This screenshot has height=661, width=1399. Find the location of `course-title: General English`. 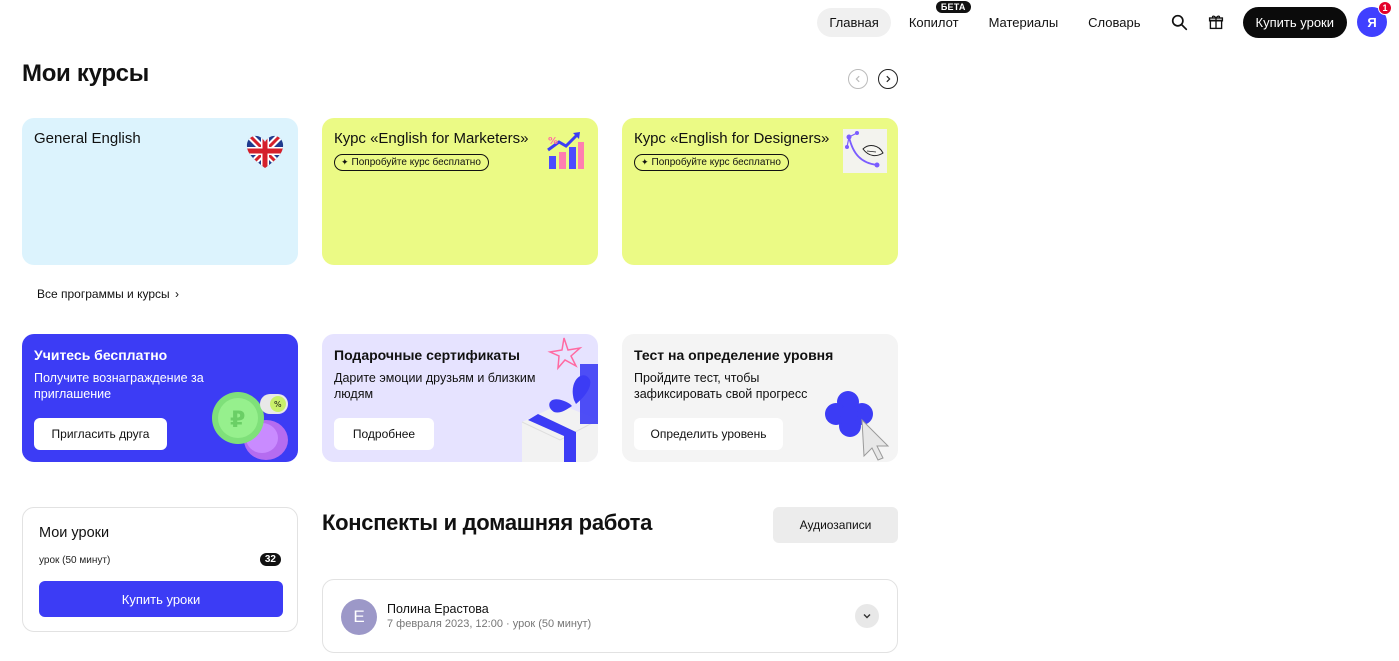

course-title: General English is located at coordinates (87, 138).